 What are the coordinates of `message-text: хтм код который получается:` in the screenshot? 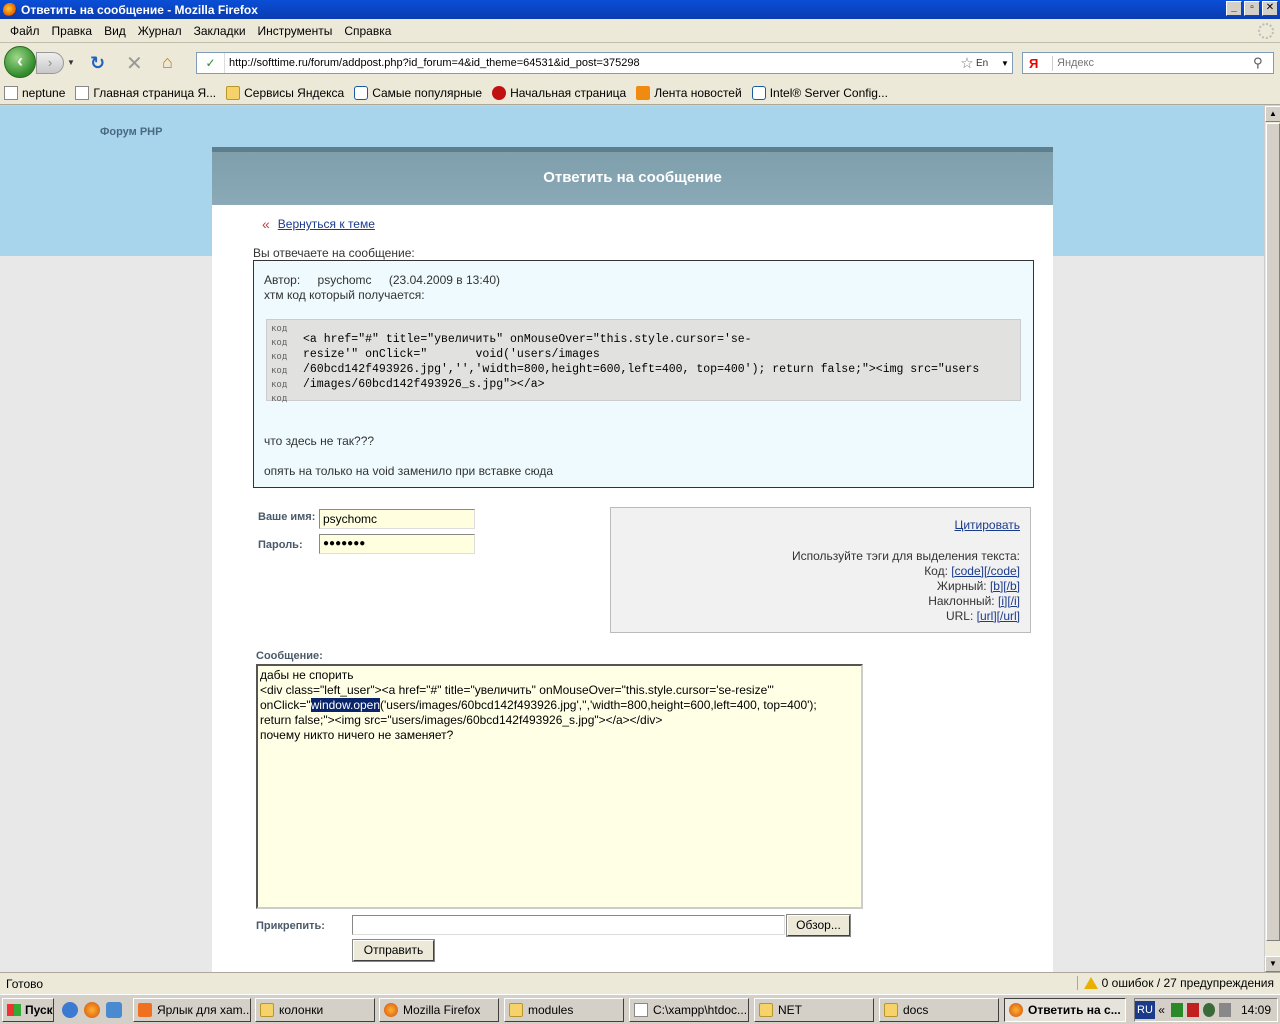 It's located at (344, 295).